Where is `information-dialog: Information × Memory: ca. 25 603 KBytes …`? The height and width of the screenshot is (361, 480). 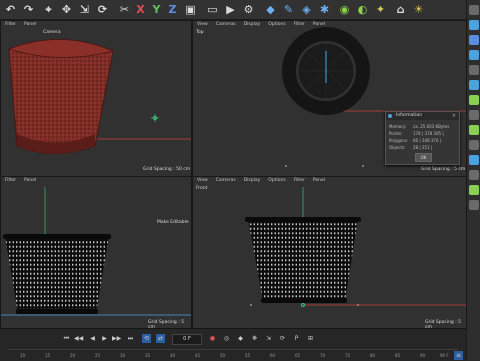 information-dialog: Information × Memory: ca. 25 603 KBytes … is located at coordinates (422, 138).